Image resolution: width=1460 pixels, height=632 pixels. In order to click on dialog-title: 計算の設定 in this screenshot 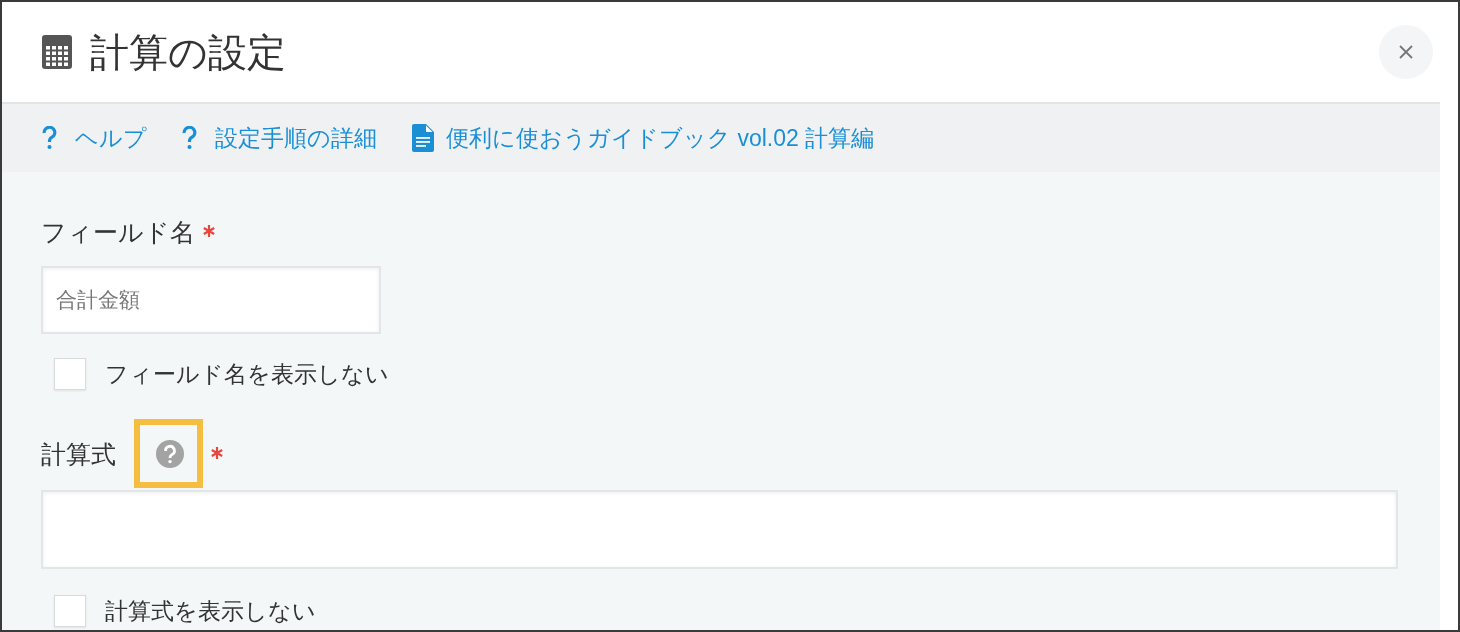, I will do `click(188, 52)`.